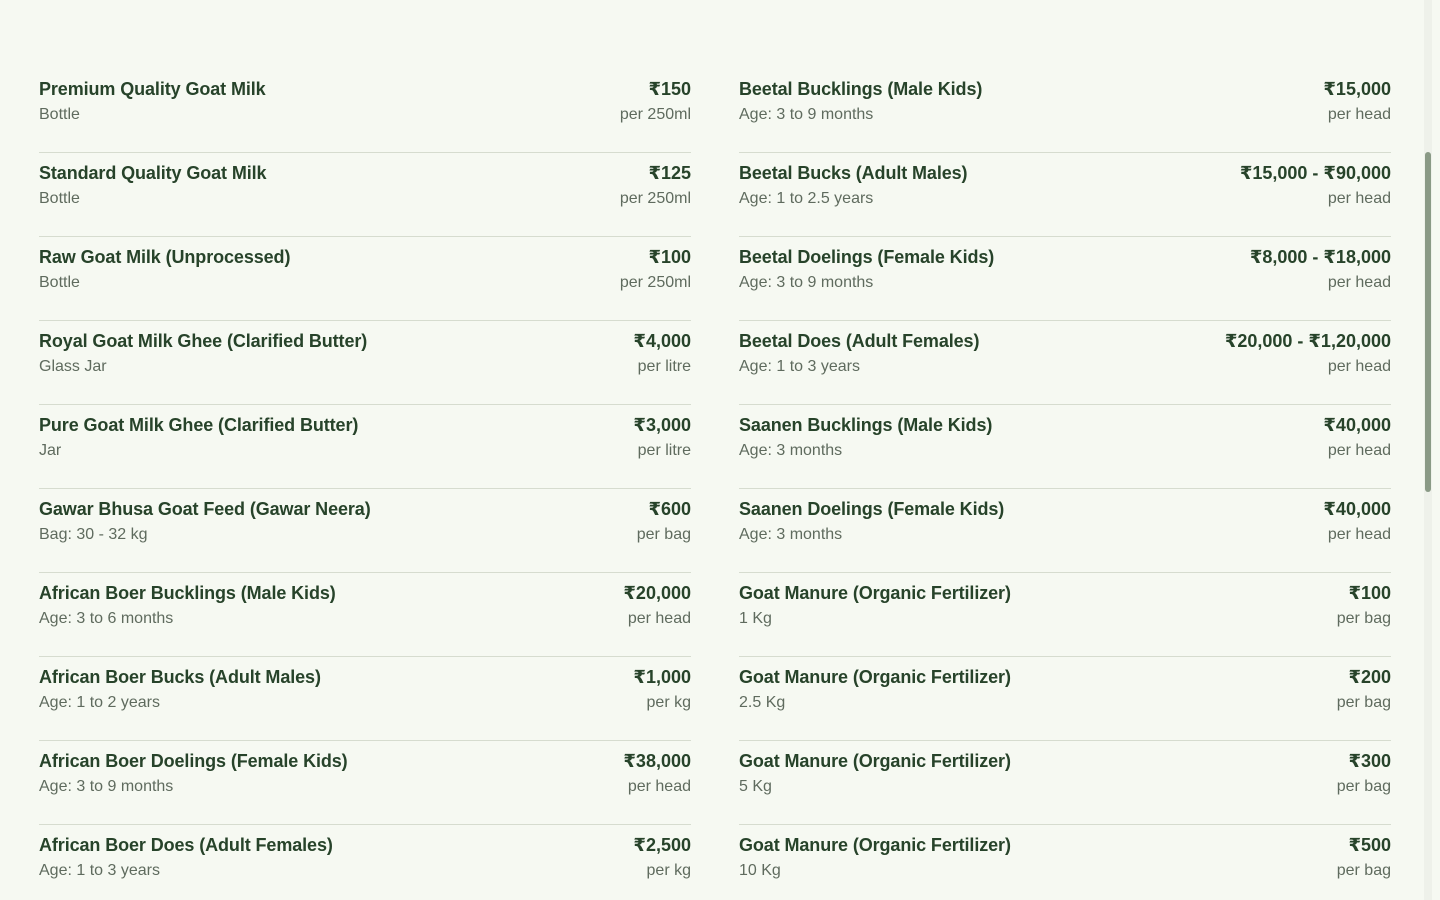 This screenshot has height=900, width=1440. What do you see at coordinates (164, 269) in the screenshot?
I see `item-info: Raw Goat Milk (Unprocessed) Bottle` at bounding box center [164, 269].